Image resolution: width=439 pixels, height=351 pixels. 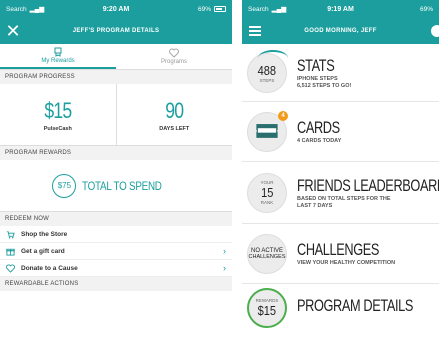 I want to click on tab-bar: My Rewards Programs, so click(x=116, y=57).